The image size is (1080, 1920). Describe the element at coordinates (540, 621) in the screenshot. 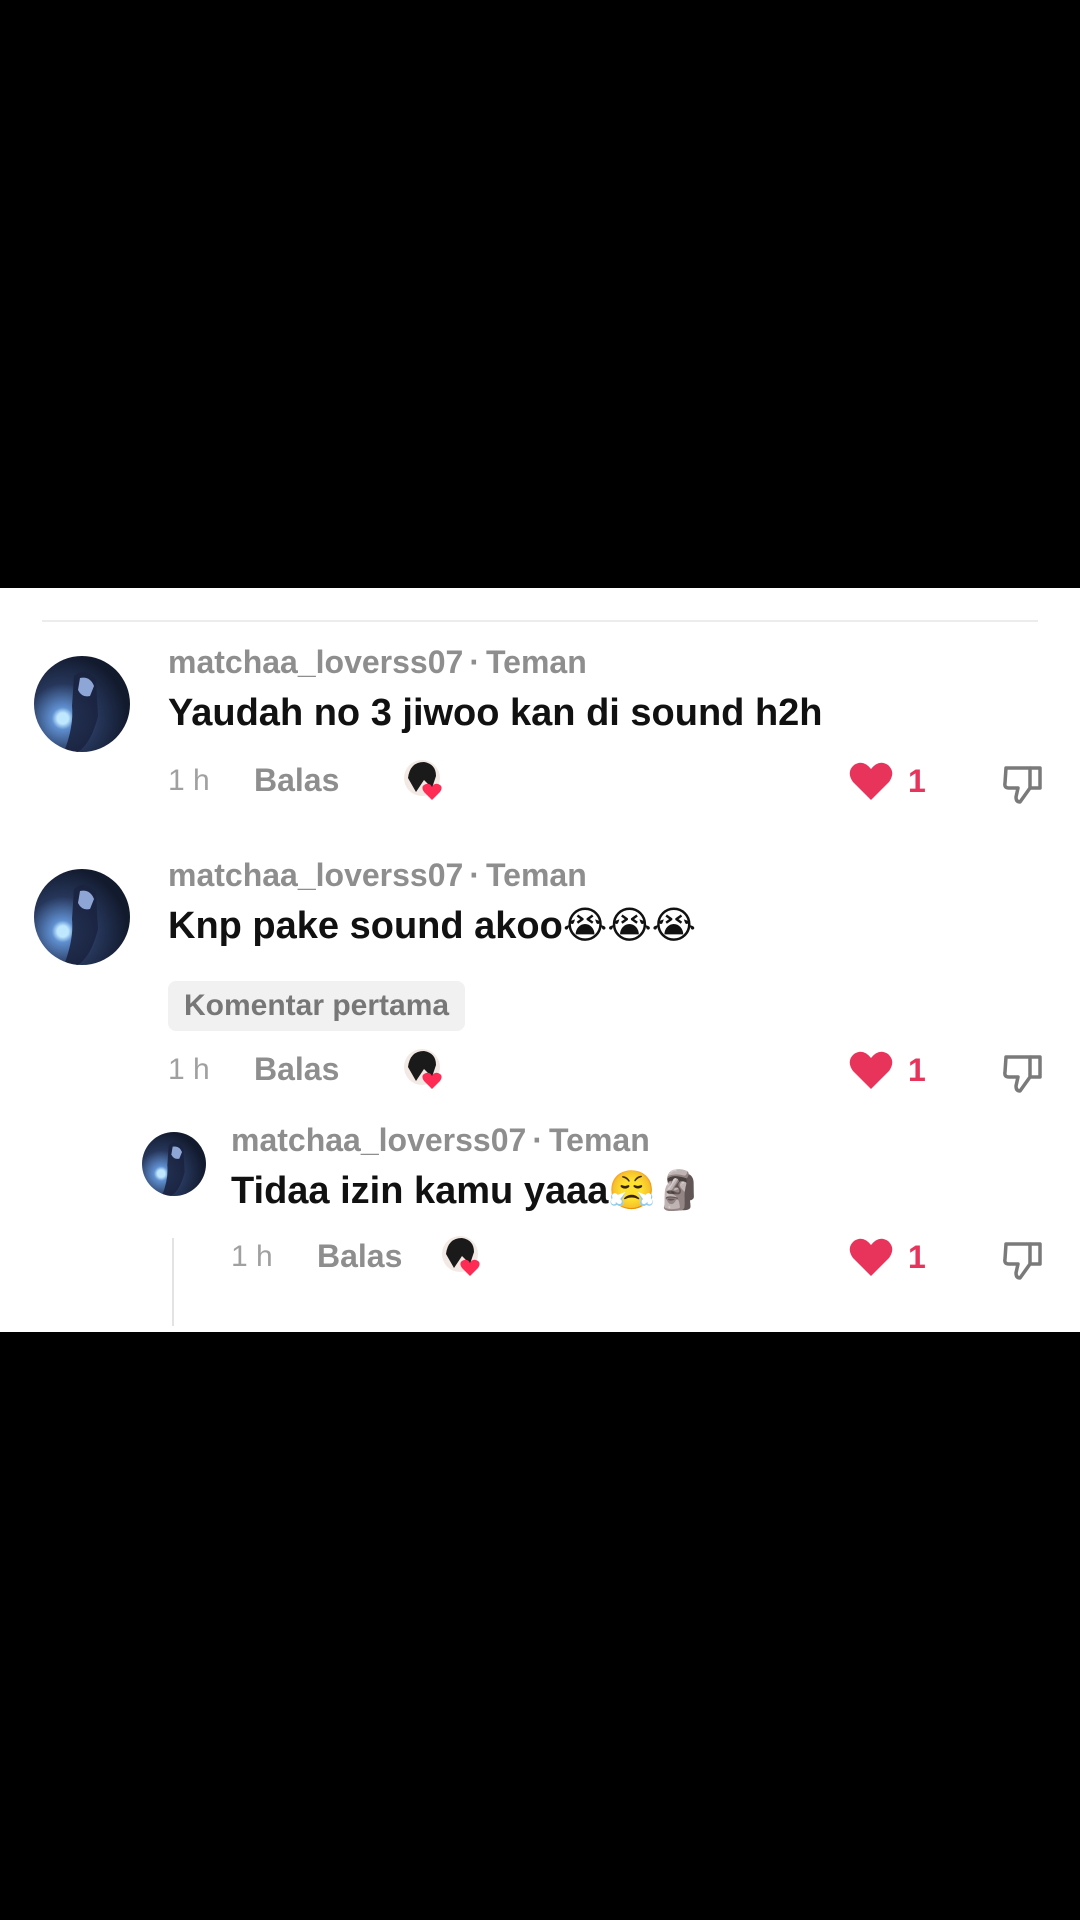

I see `divider` at that location.